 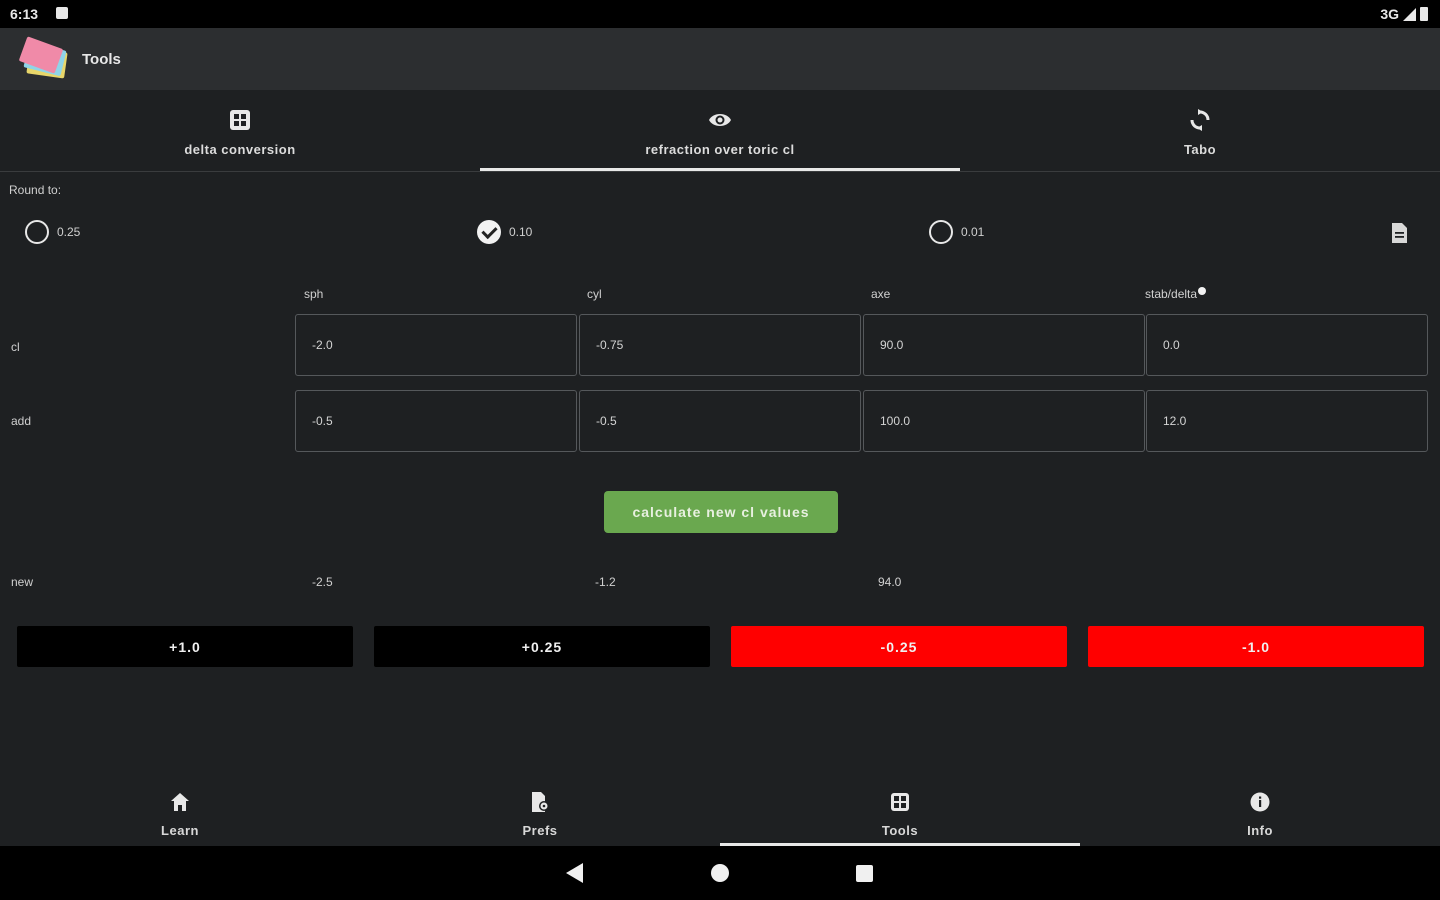 I want to click on nav-tools: Tools, so click(x=900, y=811).